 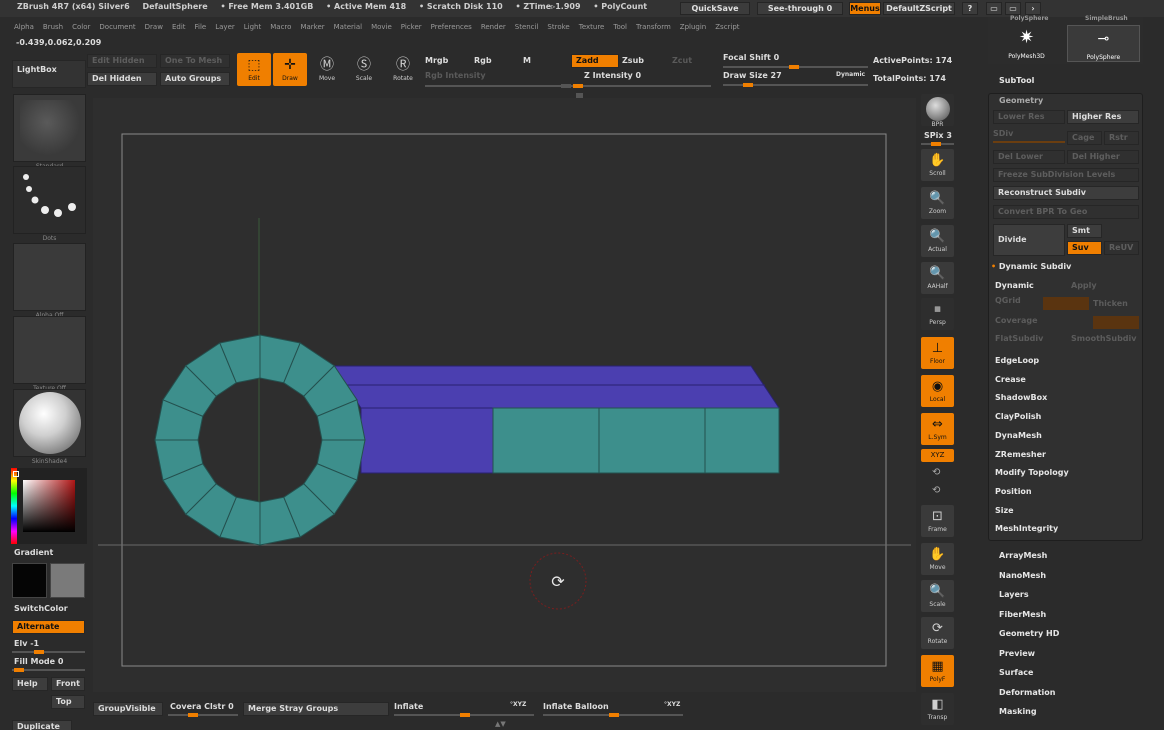 I want to click on subtool-menu-masking: Masking, so click(x=1018, y=711).